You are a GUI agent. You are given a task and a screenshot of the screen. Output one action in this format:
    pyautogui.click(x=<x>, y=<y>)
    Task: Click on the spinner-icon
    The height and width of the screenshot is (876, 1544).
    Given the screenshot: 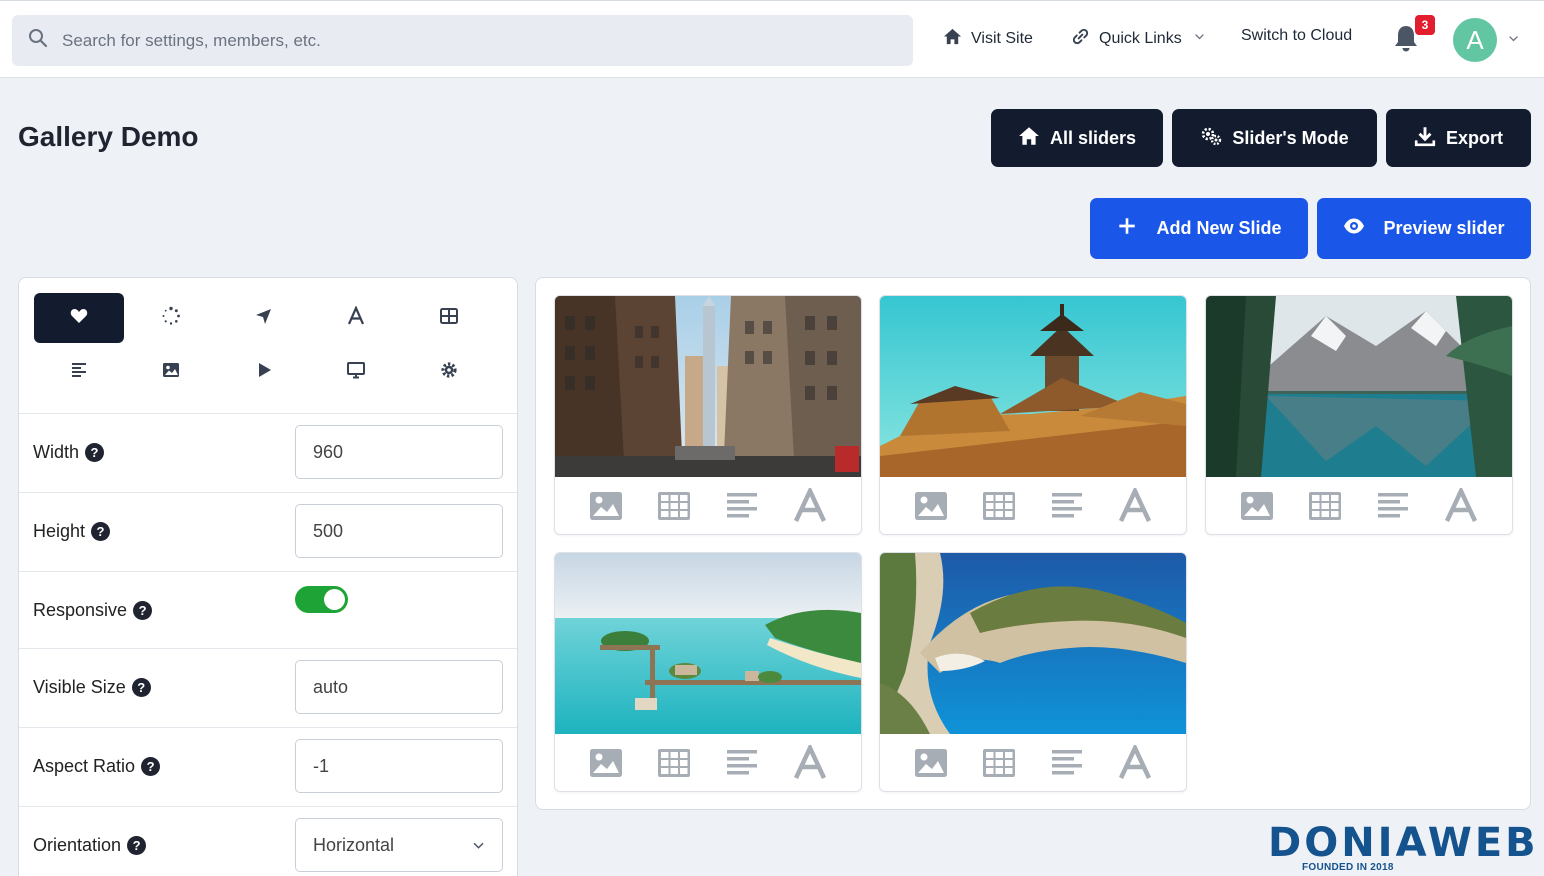 What is the action you would take?
    pyautogui.click(x=171, y=318)
    